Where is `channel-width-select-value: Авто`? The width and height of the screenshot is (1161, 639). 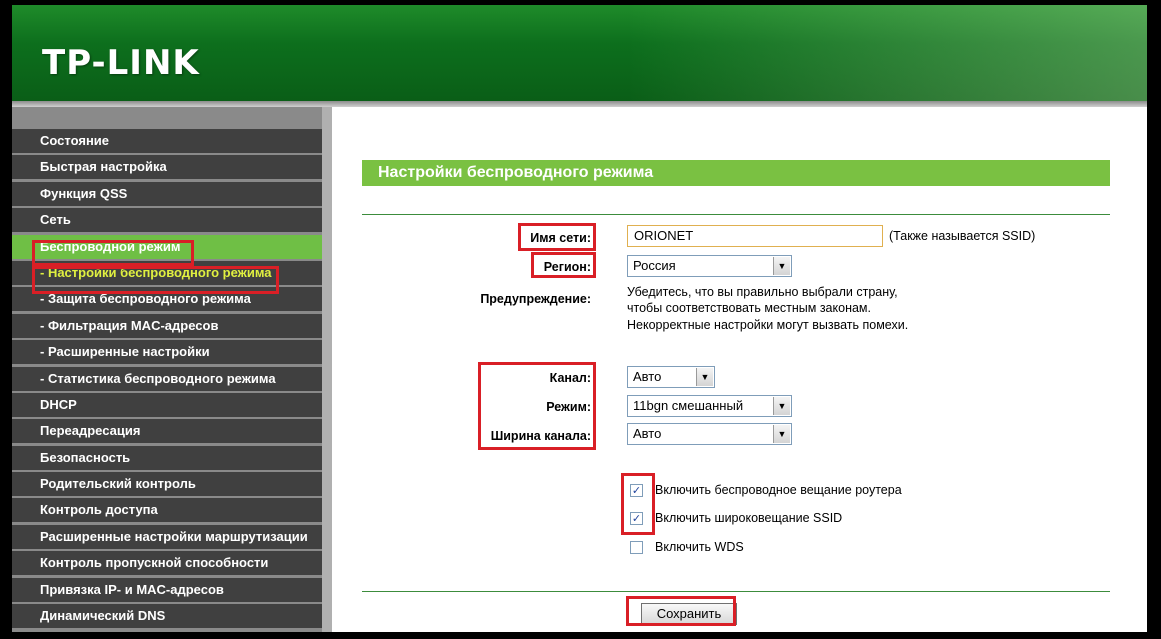 channel-width-select-value: Авто is located at coordinates (647, 433).